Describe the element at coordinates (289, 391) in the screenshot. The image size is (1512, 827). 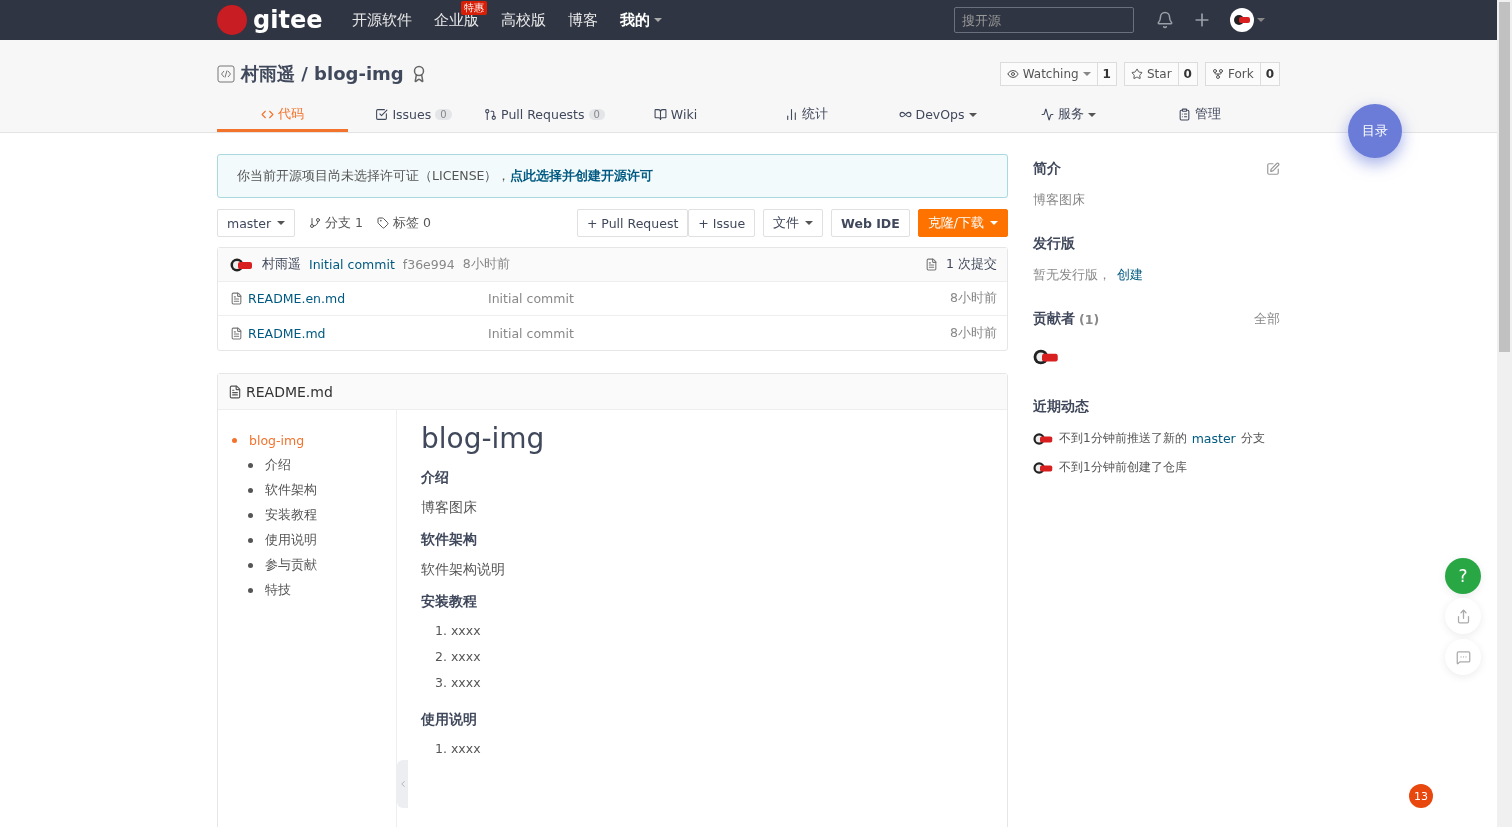
I see `readme-title: README.md` at that location.